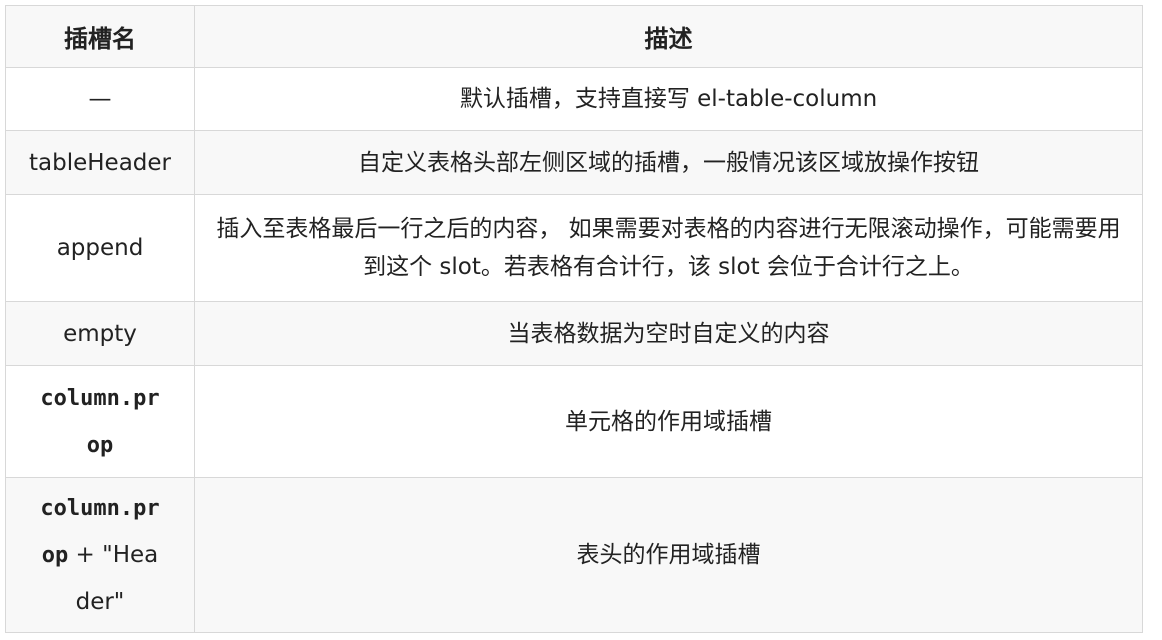 The height and width of the screenshot is (640, 1162). I want to click on slot-name: append, so click(100, 248).